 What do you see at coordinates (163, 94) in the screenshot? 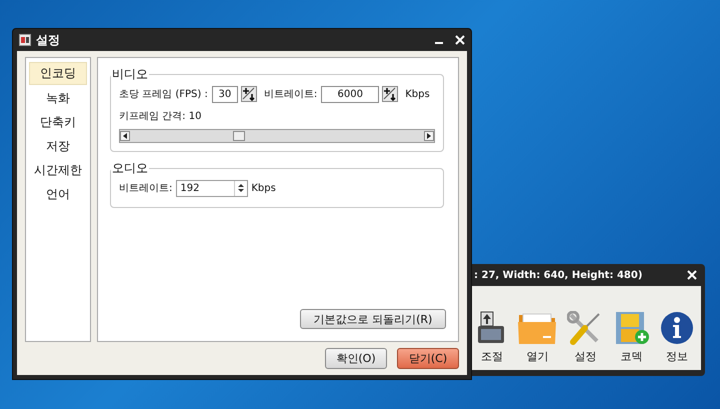
I see `field-label: 초당 프레임 (FPS) :` at bounding box center [163, 94].